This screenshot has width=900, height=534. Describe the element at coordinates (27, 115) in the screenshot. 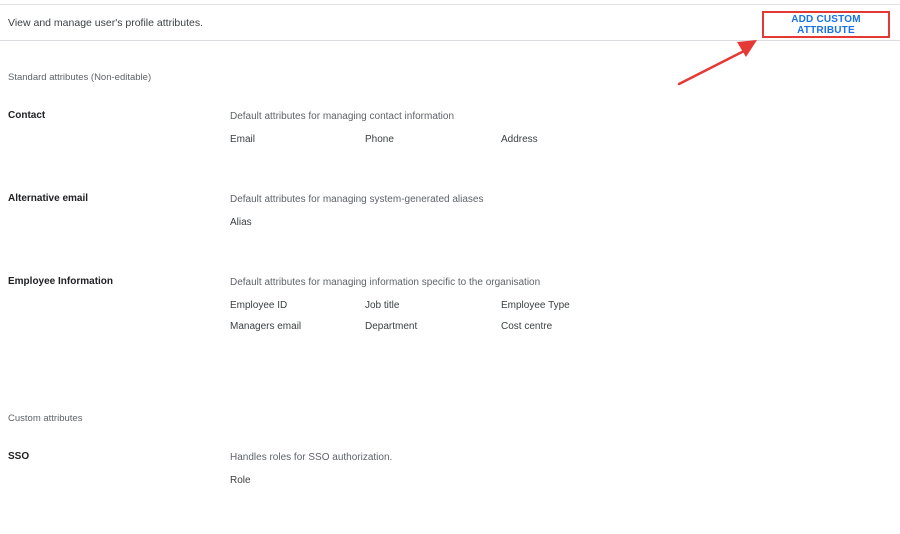

I see `group-title-contact: Contact` at that location.